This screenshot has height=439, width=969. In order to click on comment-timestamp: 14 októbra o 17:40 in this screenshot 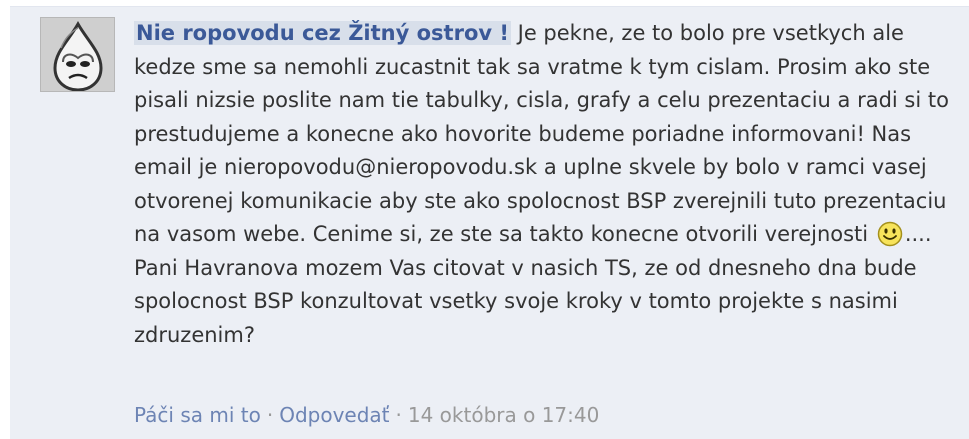, I will do `click(503, 415)`.